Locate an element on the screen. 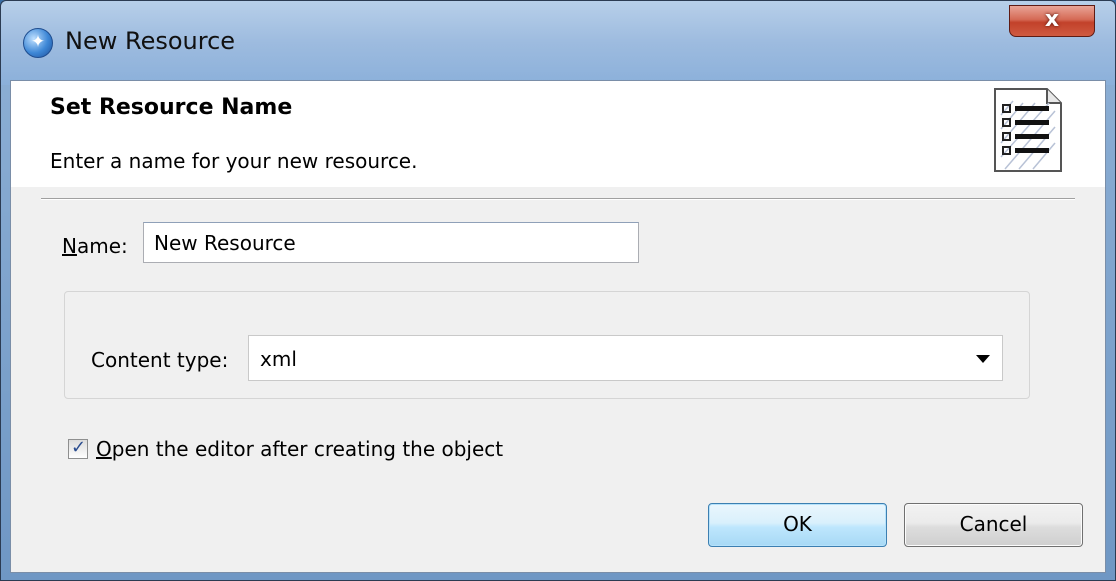 The width and height of the screenshot is (1116, 581). close-icon: x is located at coordinates (1052, 19).